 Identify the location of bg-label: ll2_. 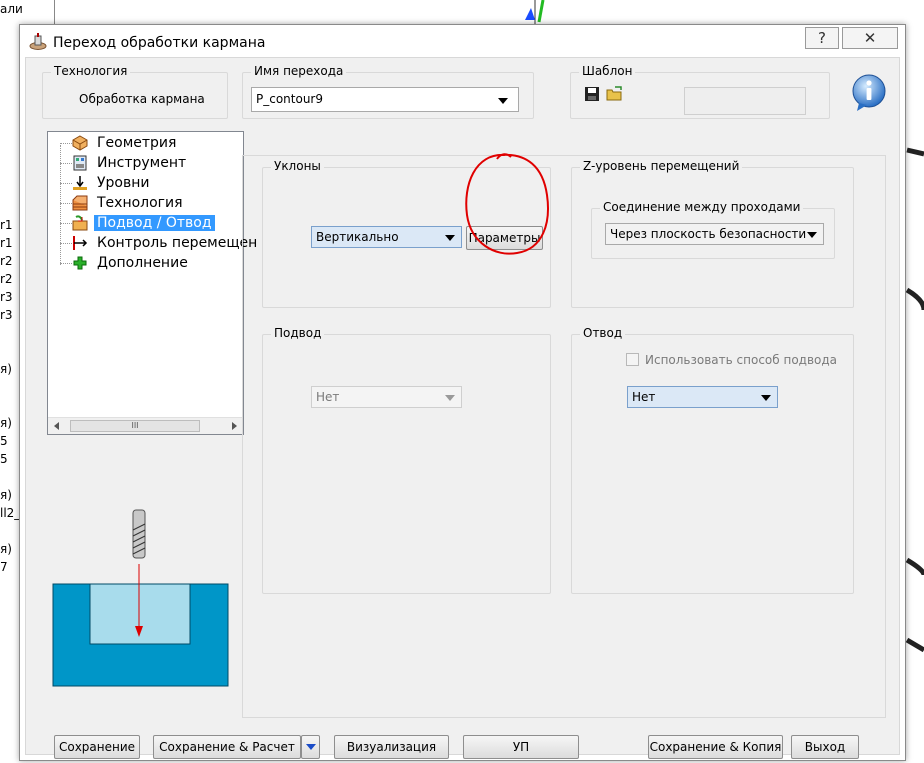
(10, 513).